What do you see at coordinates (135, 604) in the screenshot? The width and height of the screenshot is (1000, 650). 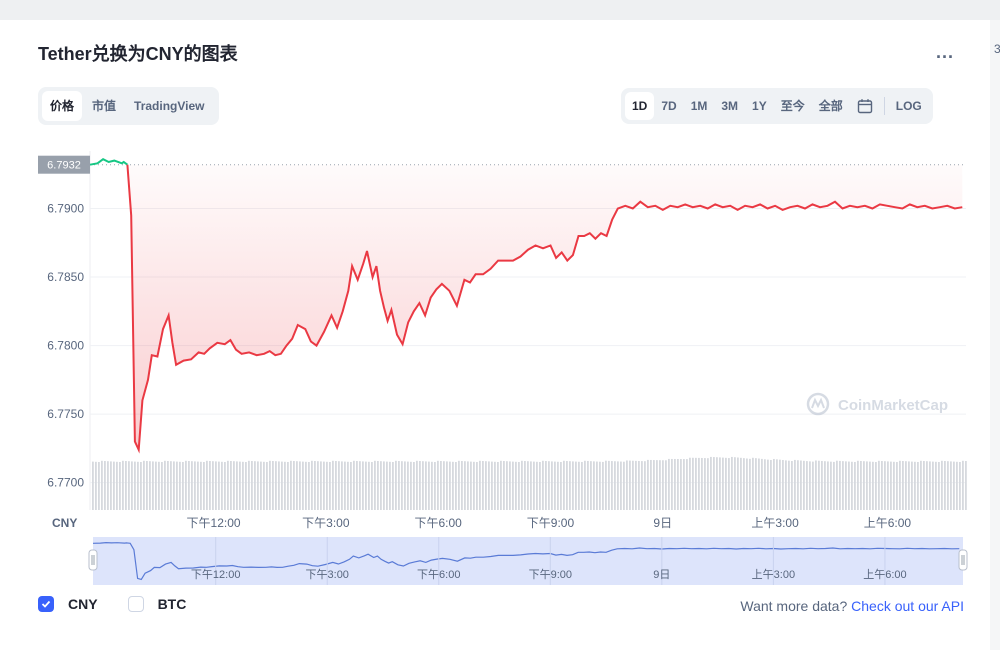 I see `btc-checkbox` at bounding box center [135, 604].